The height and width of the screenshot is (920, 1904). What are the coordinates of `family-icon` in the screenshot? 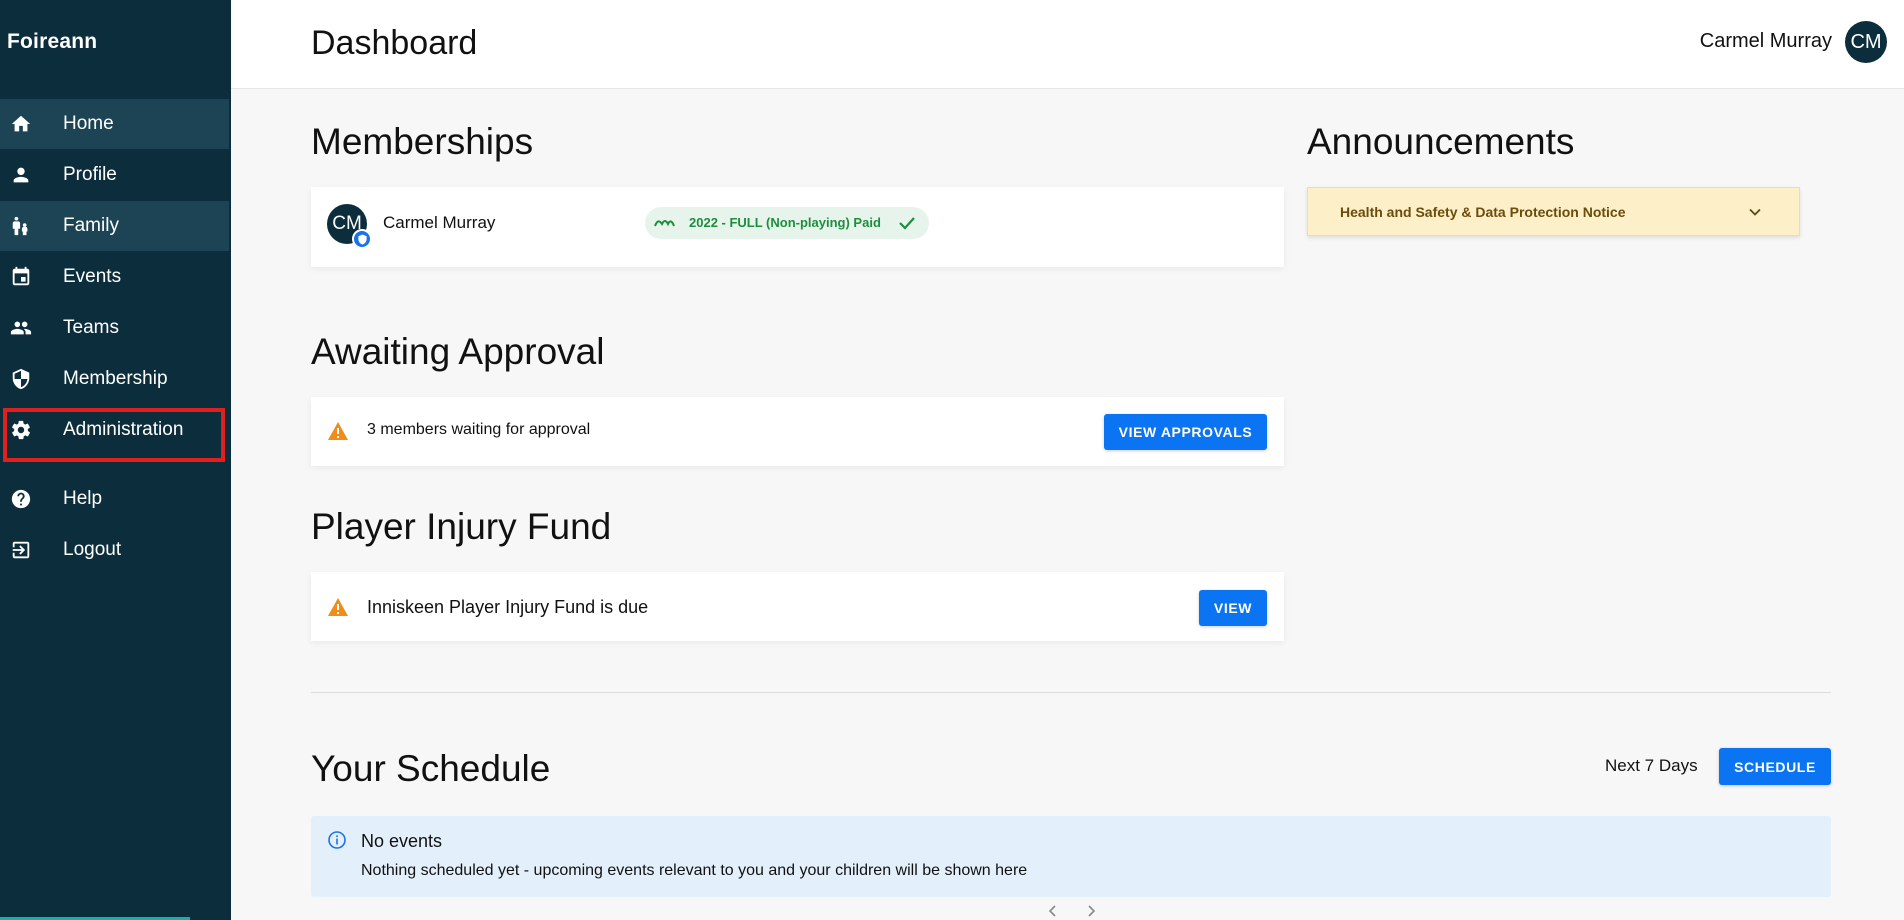 It's located at (21, 226).